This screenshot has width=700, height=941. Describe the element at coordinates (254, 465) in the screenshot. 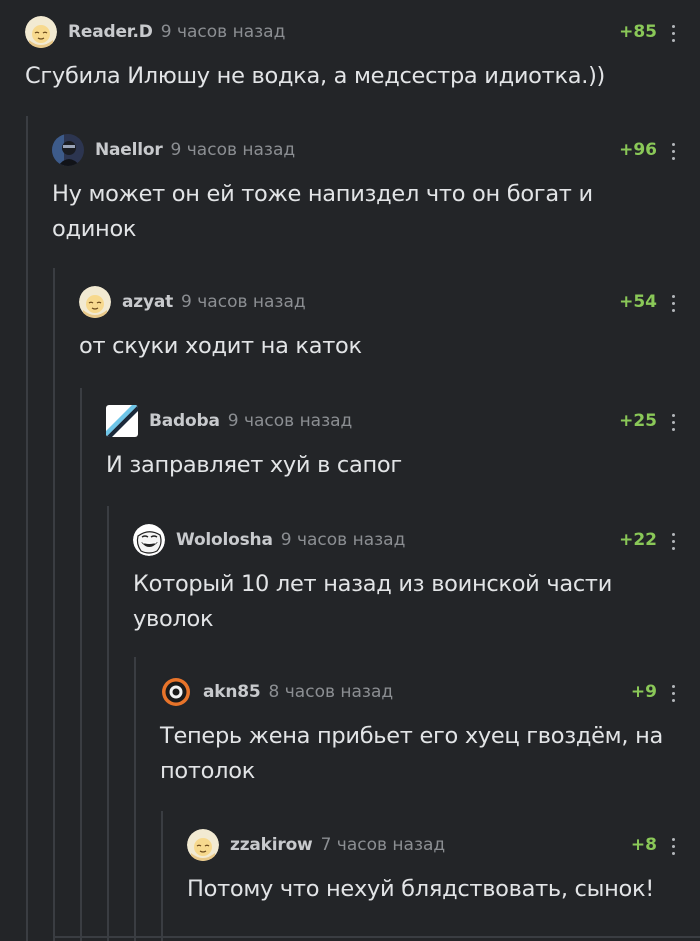

I see `comment-text: И заправляет хуй в сапог` at that location.